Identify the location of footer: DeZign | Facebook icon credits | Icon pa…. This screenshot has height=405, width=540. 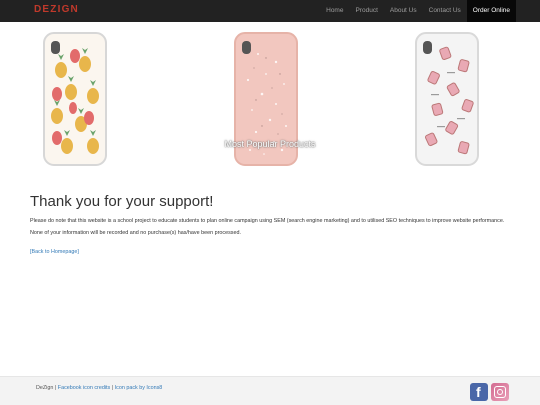
(270, 390).